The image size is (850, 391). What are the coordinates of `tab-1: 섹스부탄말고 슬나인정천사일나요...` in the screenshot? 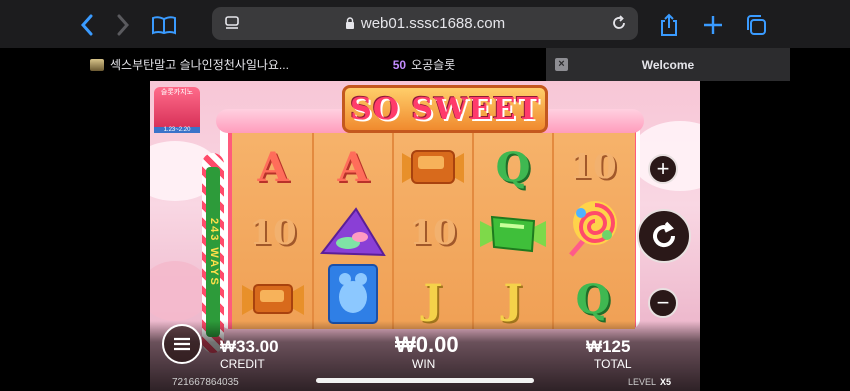 It's located at (196, 64).